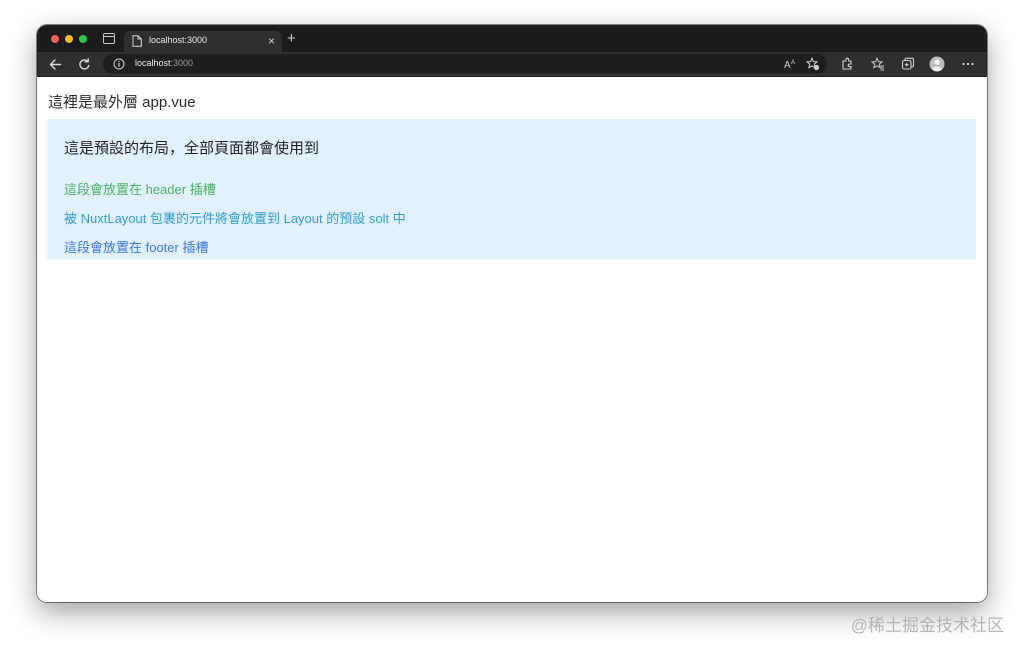 The width and height of the screenshot is (1024, 651). What do you see at coordinates (119, 64) in the screenshot?
I see `info-icon` at bounding box center [119, 64].